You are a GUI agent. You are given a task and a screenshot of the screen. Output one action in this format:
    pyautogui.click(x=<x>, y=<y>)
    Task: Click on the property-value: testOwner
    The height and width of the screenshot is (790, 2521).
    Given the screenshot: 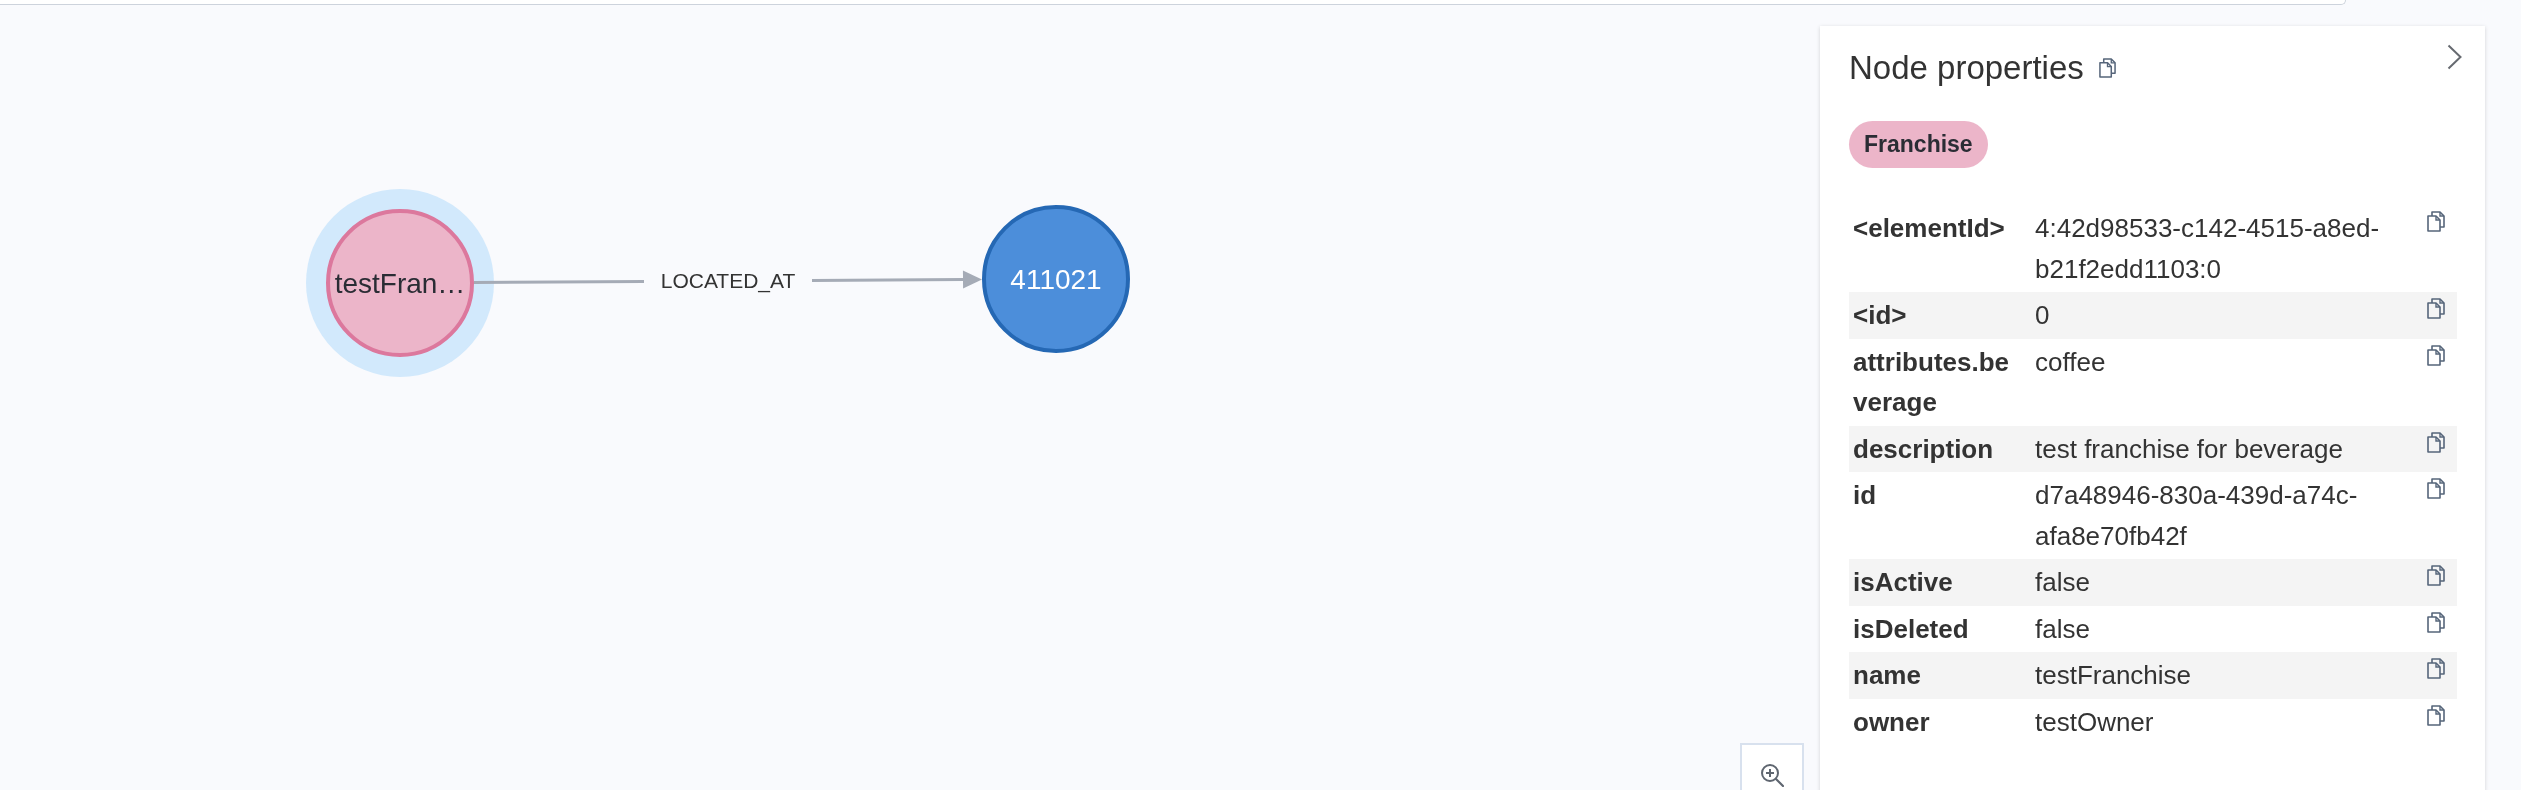 What is the action you would take?
    pyautogui.click(x=2094, y=721)
    